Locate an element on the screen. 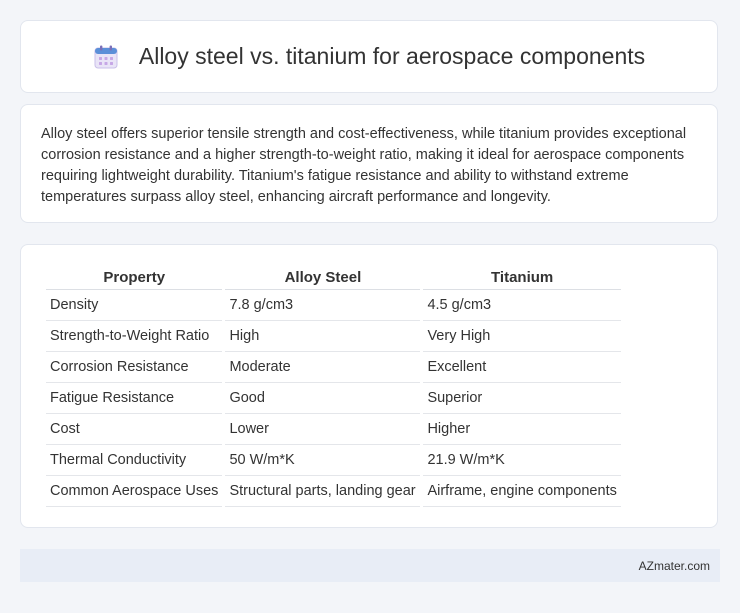 The height and width of the screenshot is (613, 740). cell-property: Fatigue Resistance is located at coordinates (134, 398).